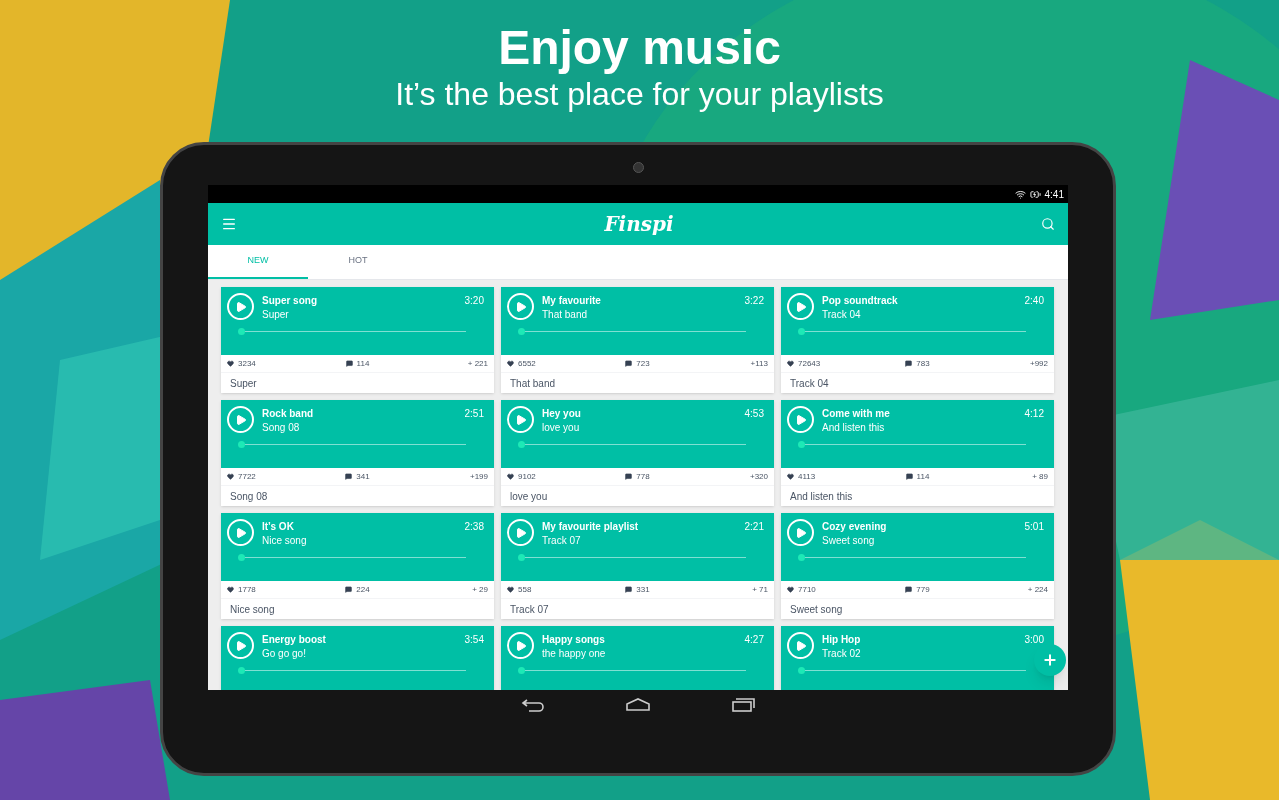 The width and height of the screenshot is (1279, 800). I want to click on song-title: Come with me, so click(856, 414).